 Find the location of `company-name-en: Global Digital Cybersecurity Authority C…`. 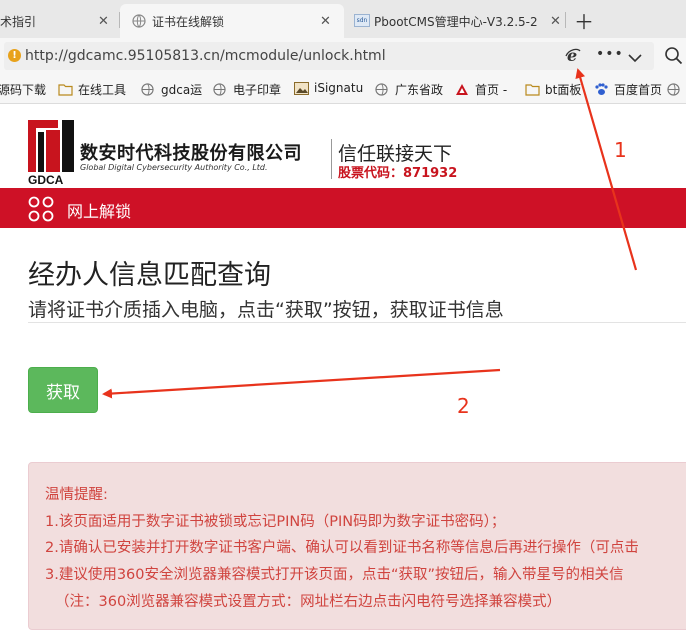

company-name-en: Global Digital Cybersecurity Authority C… is located at coordinates (174, 167).